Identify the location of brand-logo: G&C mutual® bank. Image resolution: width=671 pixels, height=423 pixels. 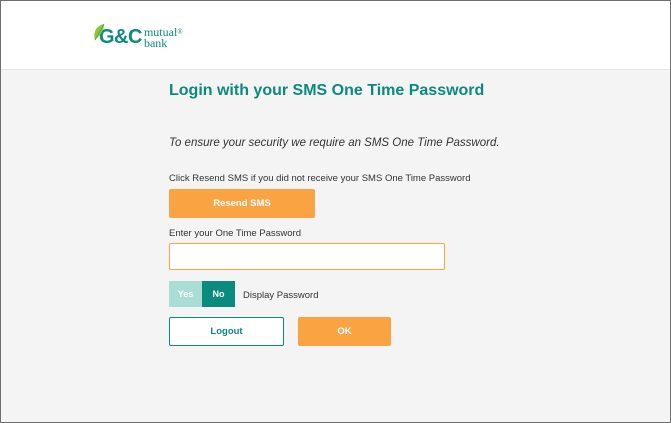
(138, 39).